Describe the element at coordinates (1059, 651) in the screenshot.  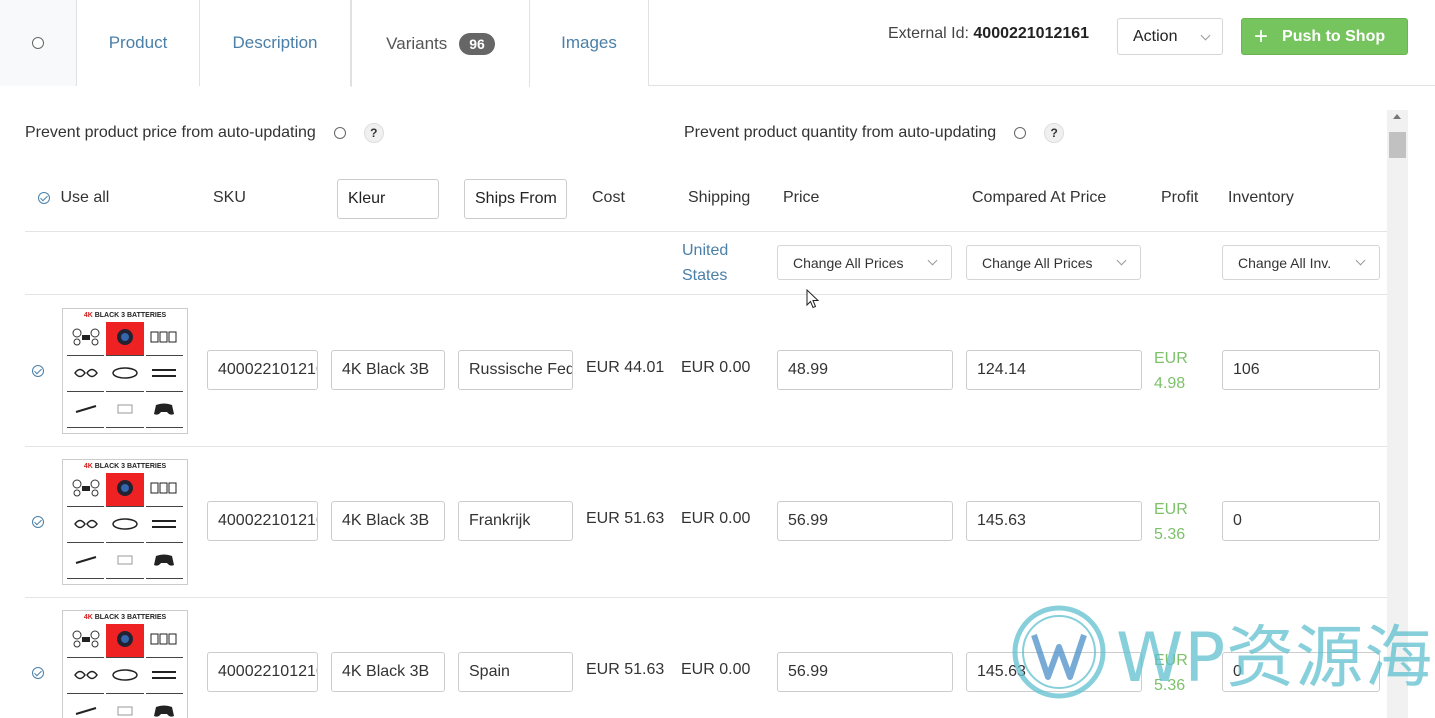
I see `wordpress-logo-icon` at that location.